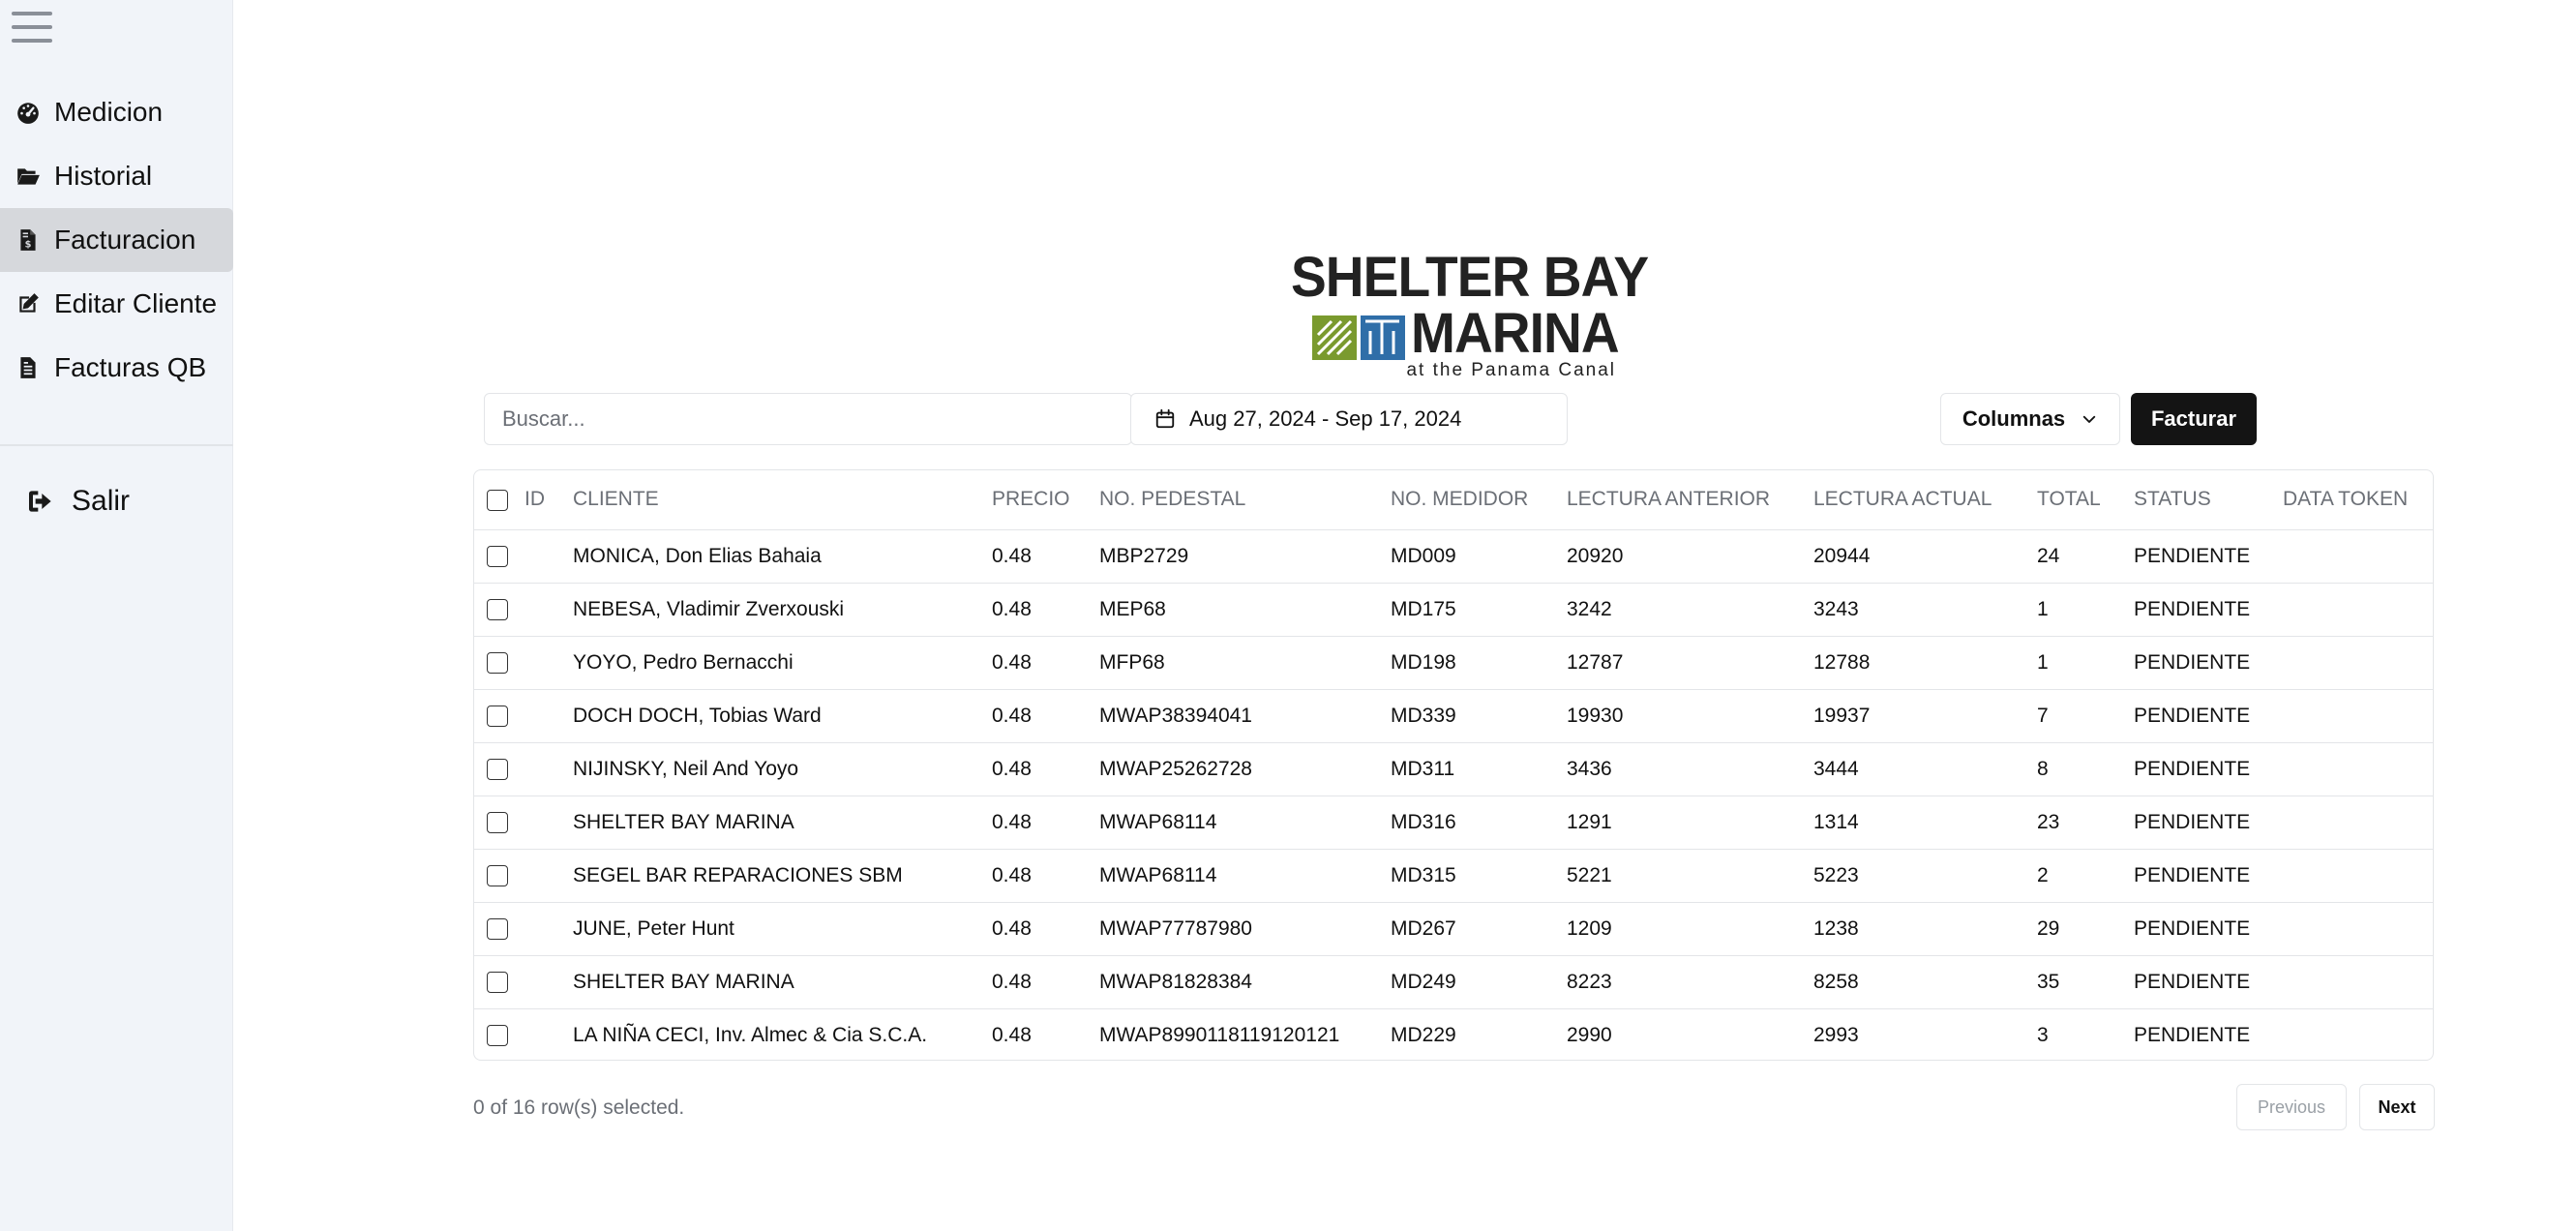 This screenshot has width=2576, height=1231. I want to click on cell-cliente: DOCH DOCH, Tobias Ward, so click(782, 716).